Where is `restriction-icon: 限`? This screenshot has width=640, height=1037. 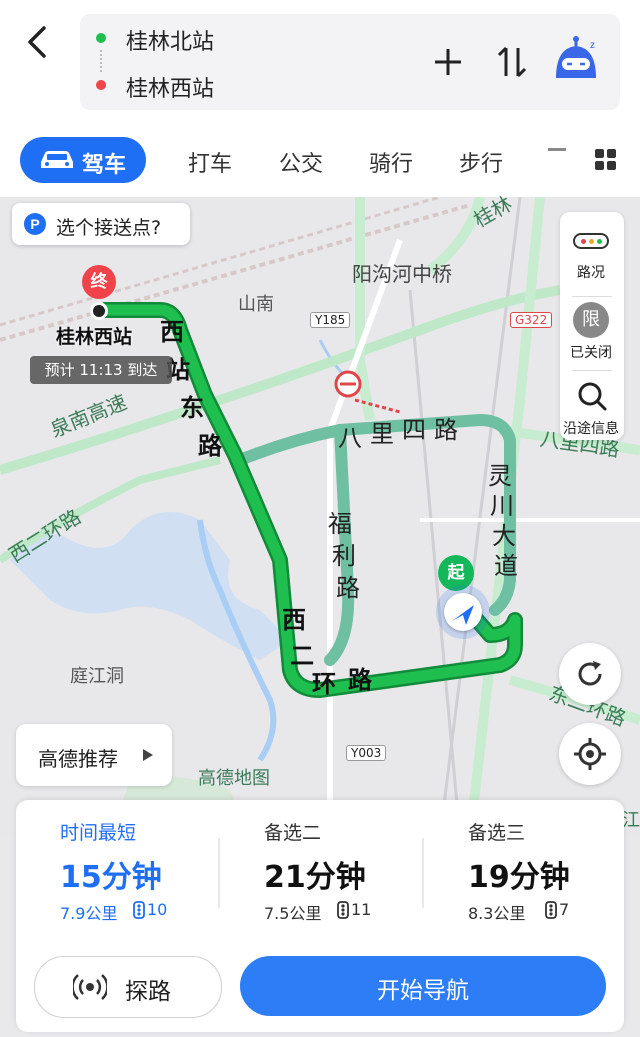
restriction-icon: 限 is located at coordinates (591, 320).